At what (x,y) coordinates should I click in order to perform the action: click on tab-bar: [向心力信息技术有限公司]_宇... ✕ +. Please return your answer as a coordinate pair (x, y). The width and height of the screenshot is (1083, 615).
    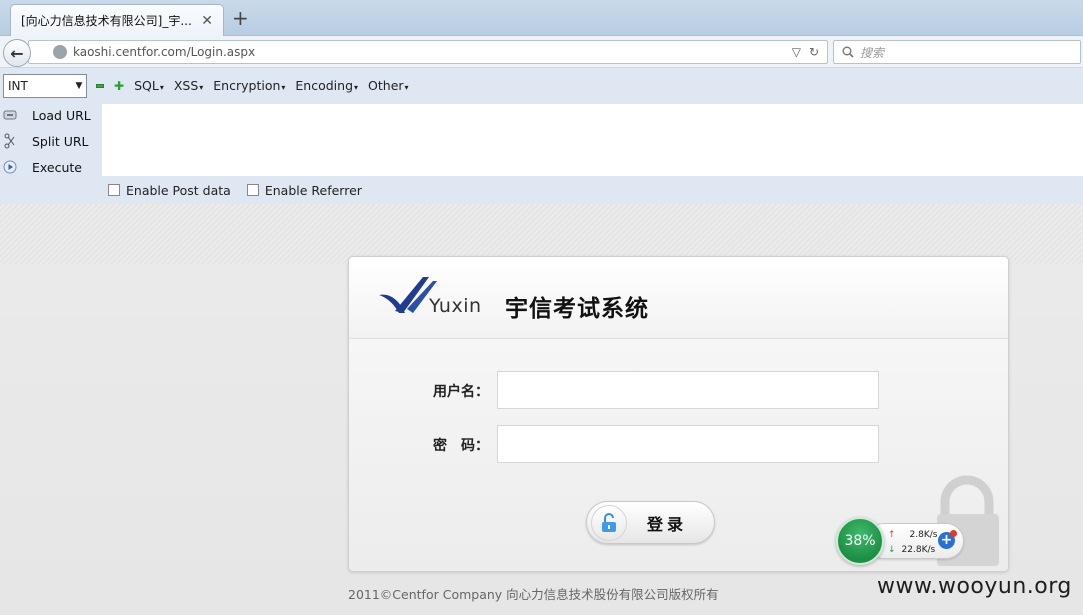
    Looking at the image, I should click on (541, 18).